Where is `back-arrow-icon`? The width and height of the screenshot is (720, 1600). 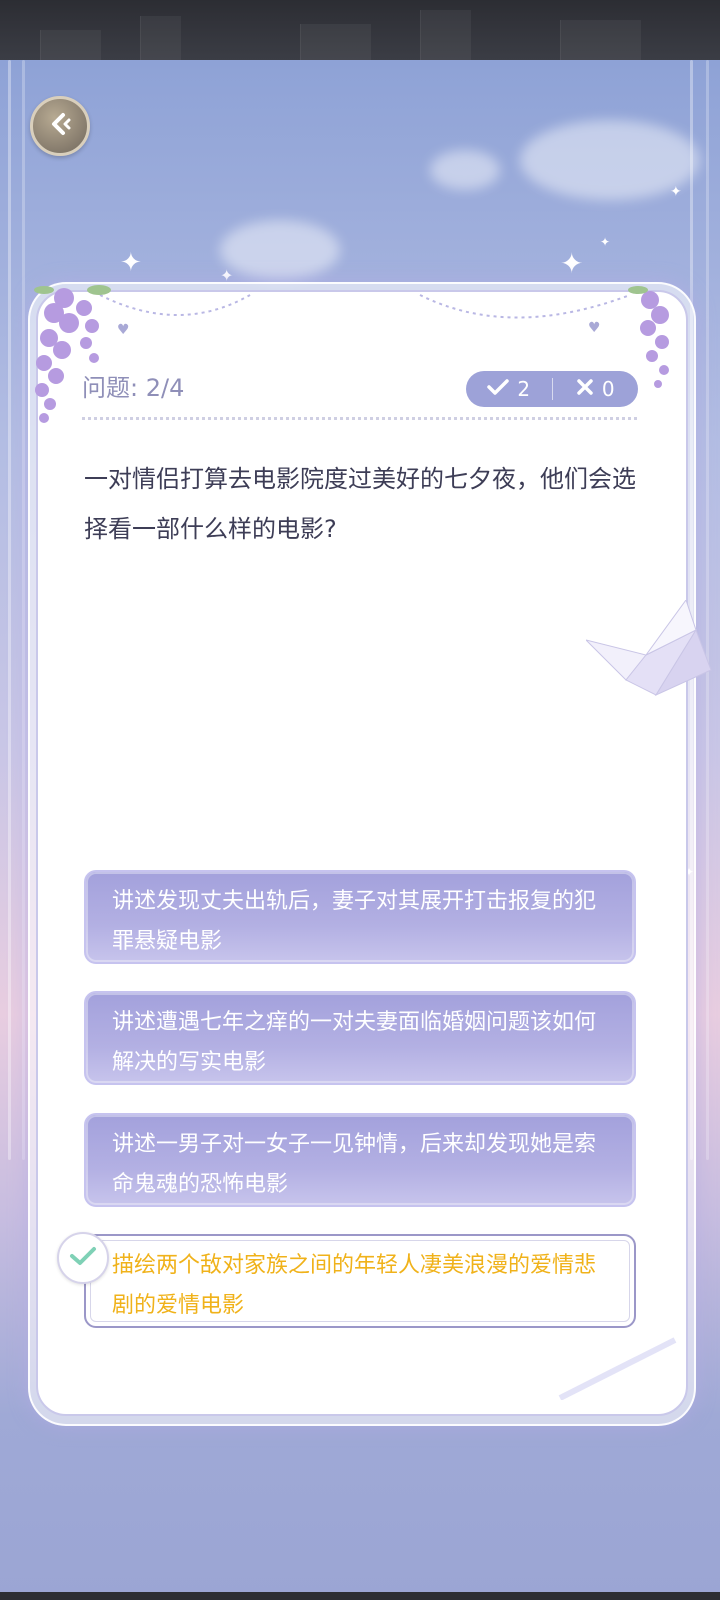
back-arrow-icon is located at coordinates (60, 126).